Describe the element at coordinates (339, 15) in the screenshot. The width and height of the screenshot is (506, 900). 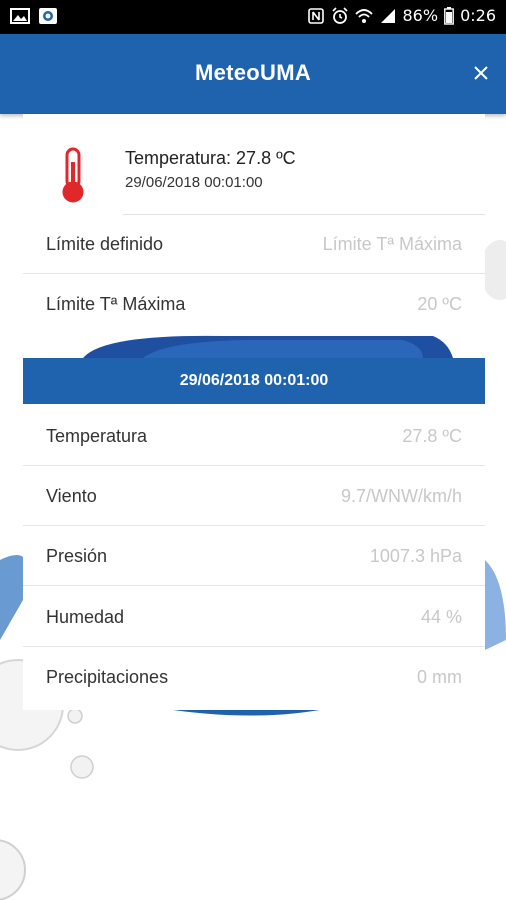
I see `alarm-icon` at that location.